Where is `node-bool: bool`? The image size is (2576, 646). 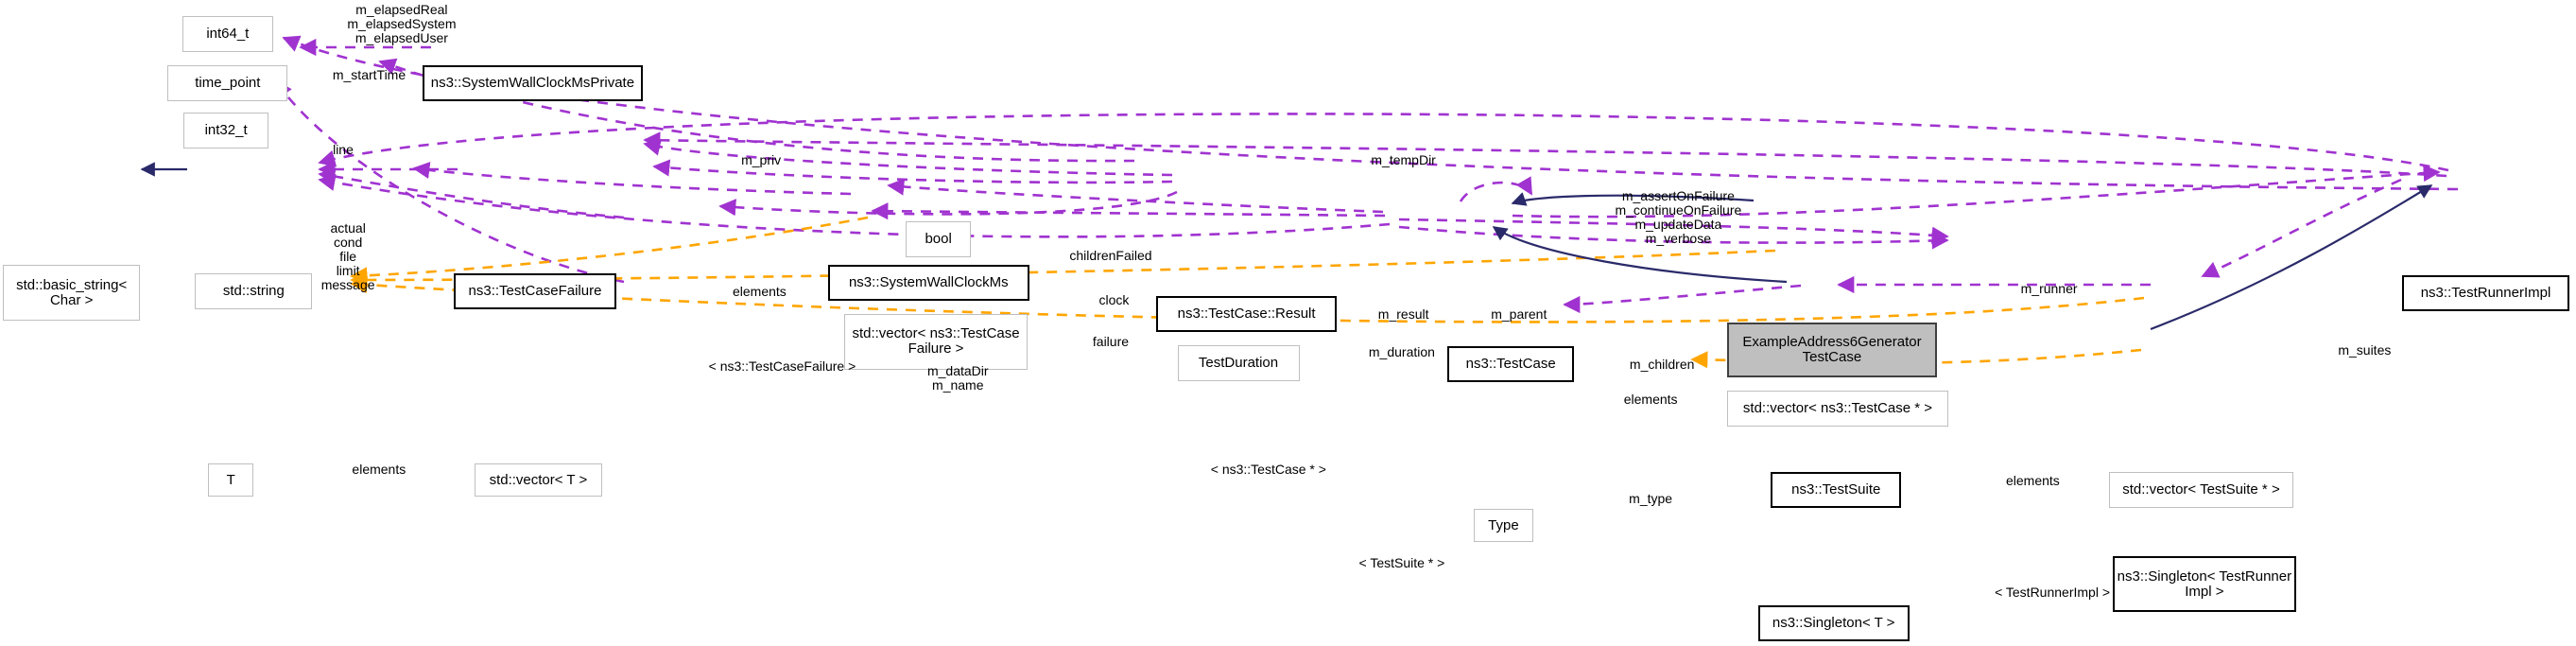
node-bool: bool is located at coordinates (939, 238).